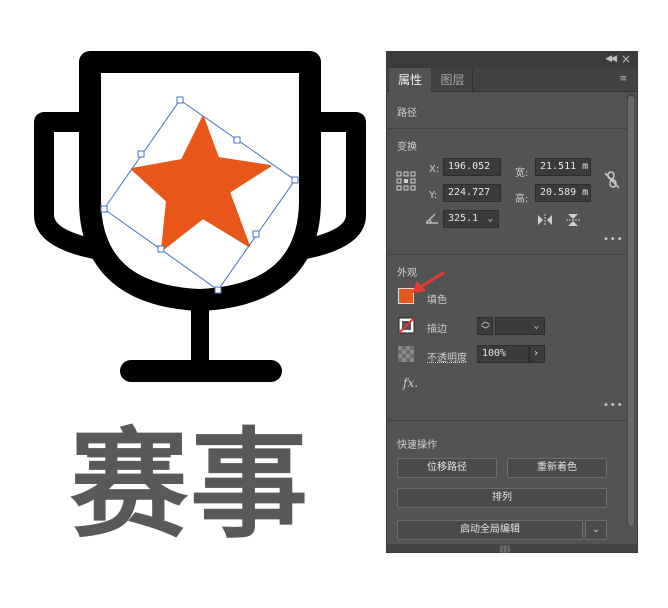 This screenshot has width=668, height=608. I want to click on width-input: 21.511 m, so click(563, 167).